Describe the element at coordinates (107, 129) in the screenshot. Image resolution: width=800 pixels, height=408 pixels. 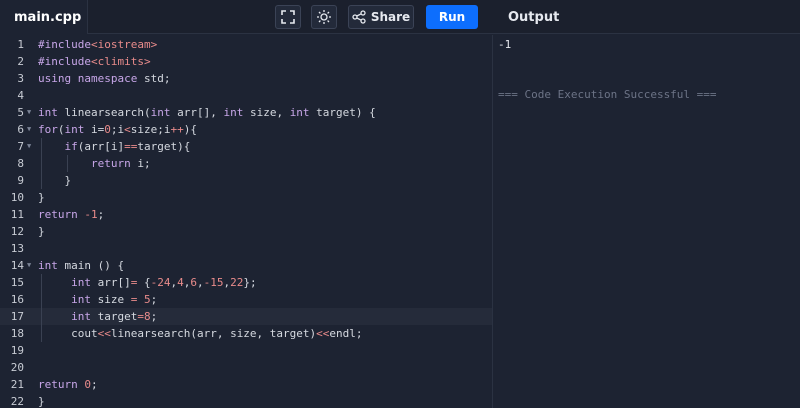
I see `code-token: 0` at that location.